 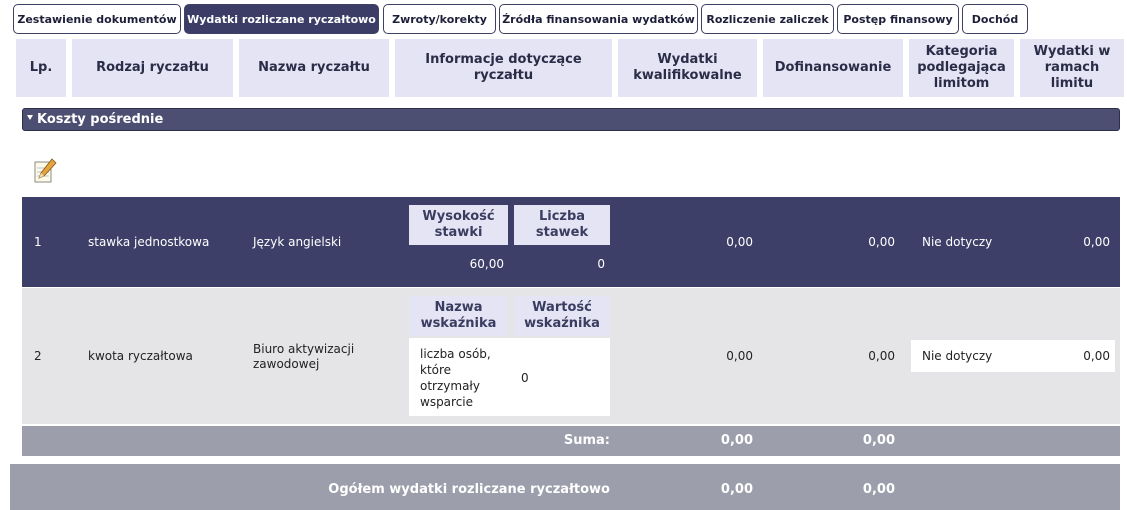 What do you see at coordinates (898, 19) in the screenshot?
I see `tab-postep-finansowy: Postęp finansowy` at bounding box center [898, 19].